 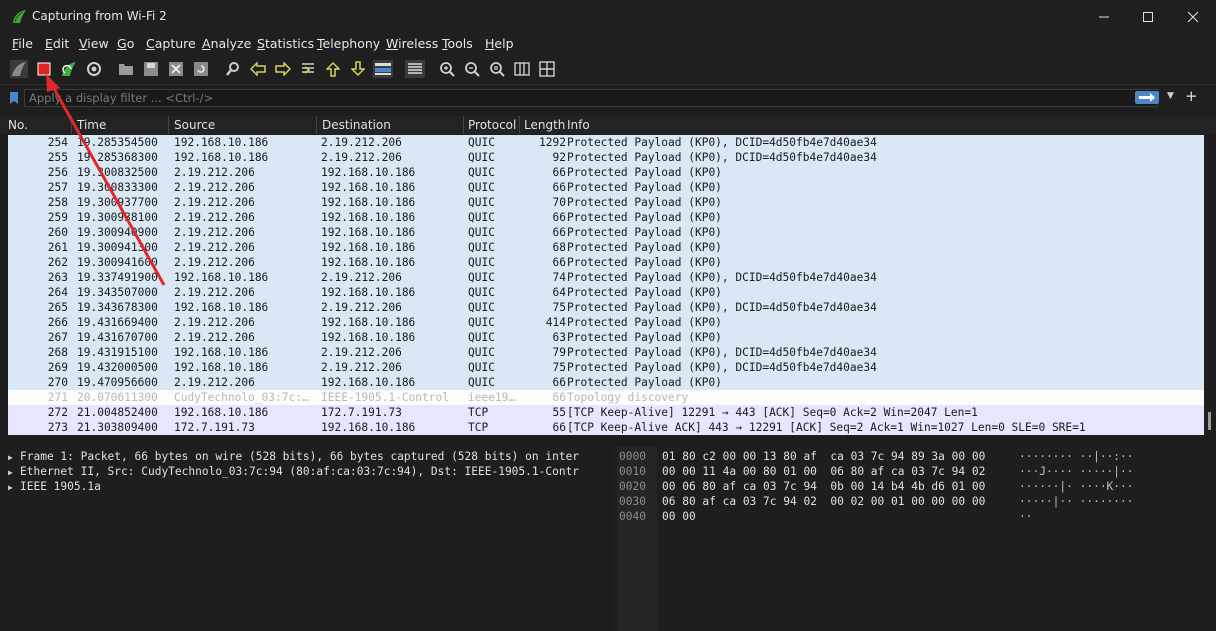 I want to click on resize-columns-button, so click(x=522, y=69).